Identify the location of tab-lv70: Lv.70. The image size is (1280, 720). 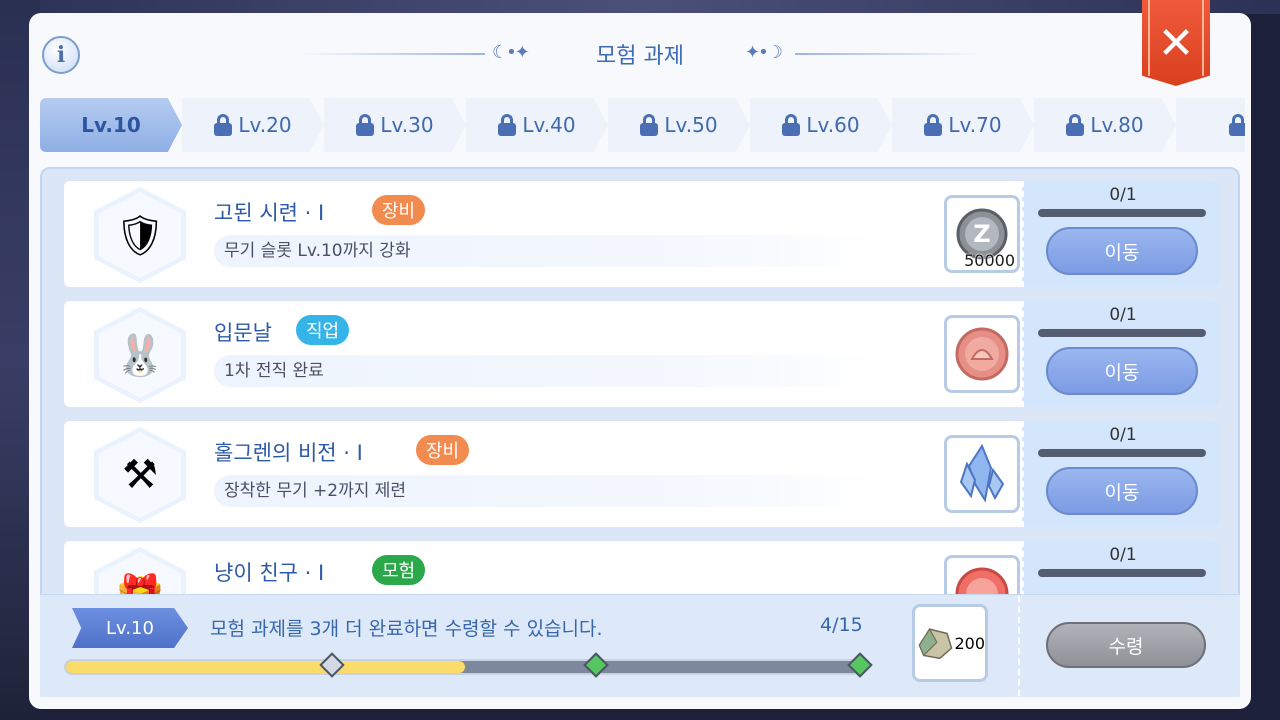
(963, 125).